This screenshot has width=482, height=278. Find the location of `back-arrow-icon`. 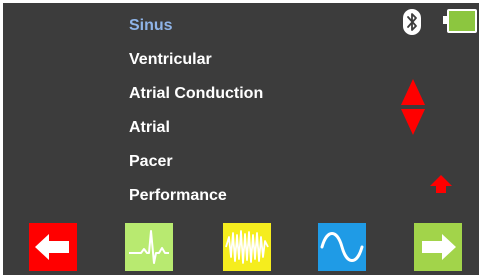

back-arrow-icon is located at coordinates (52, 247).